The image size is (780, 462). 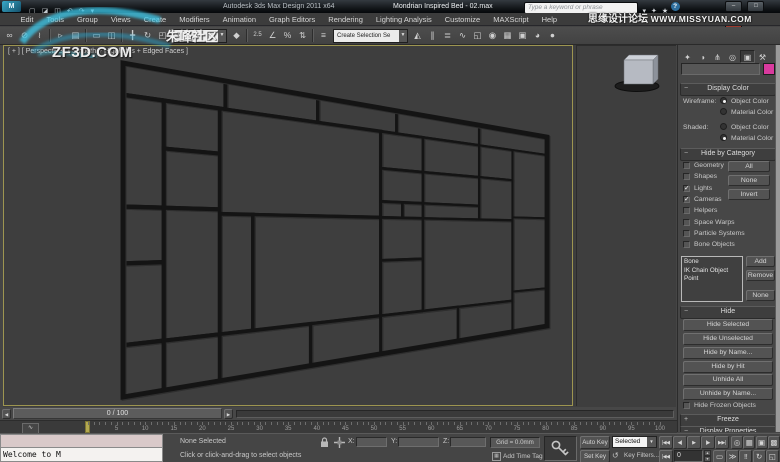 I want to click on layer-manager-icon: ≣, so click(x=447, y=35).